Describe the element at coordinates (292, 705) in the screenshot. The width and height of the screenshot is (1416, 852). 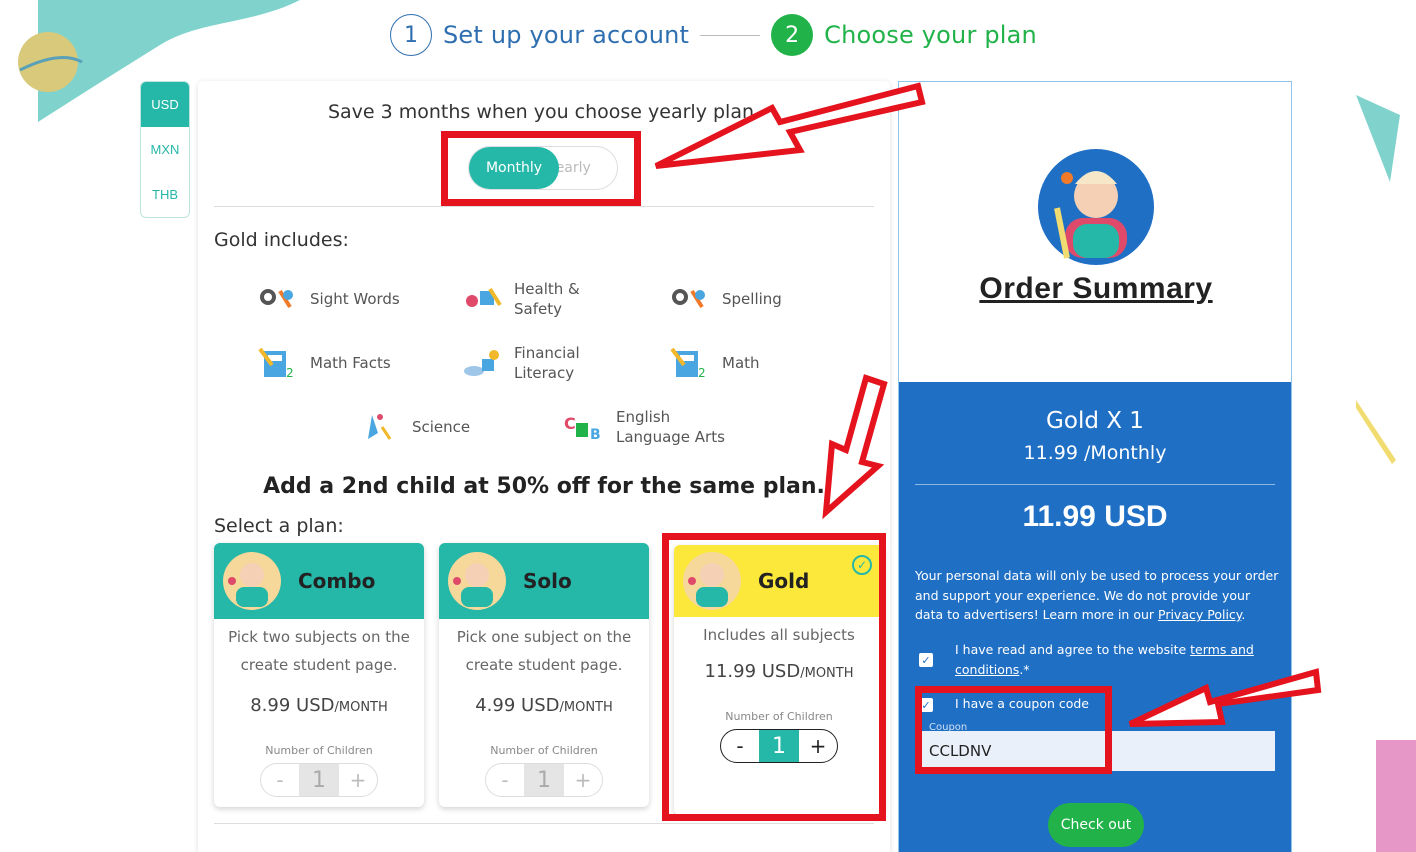
I see `price-value: 8.99 USD` at that location.